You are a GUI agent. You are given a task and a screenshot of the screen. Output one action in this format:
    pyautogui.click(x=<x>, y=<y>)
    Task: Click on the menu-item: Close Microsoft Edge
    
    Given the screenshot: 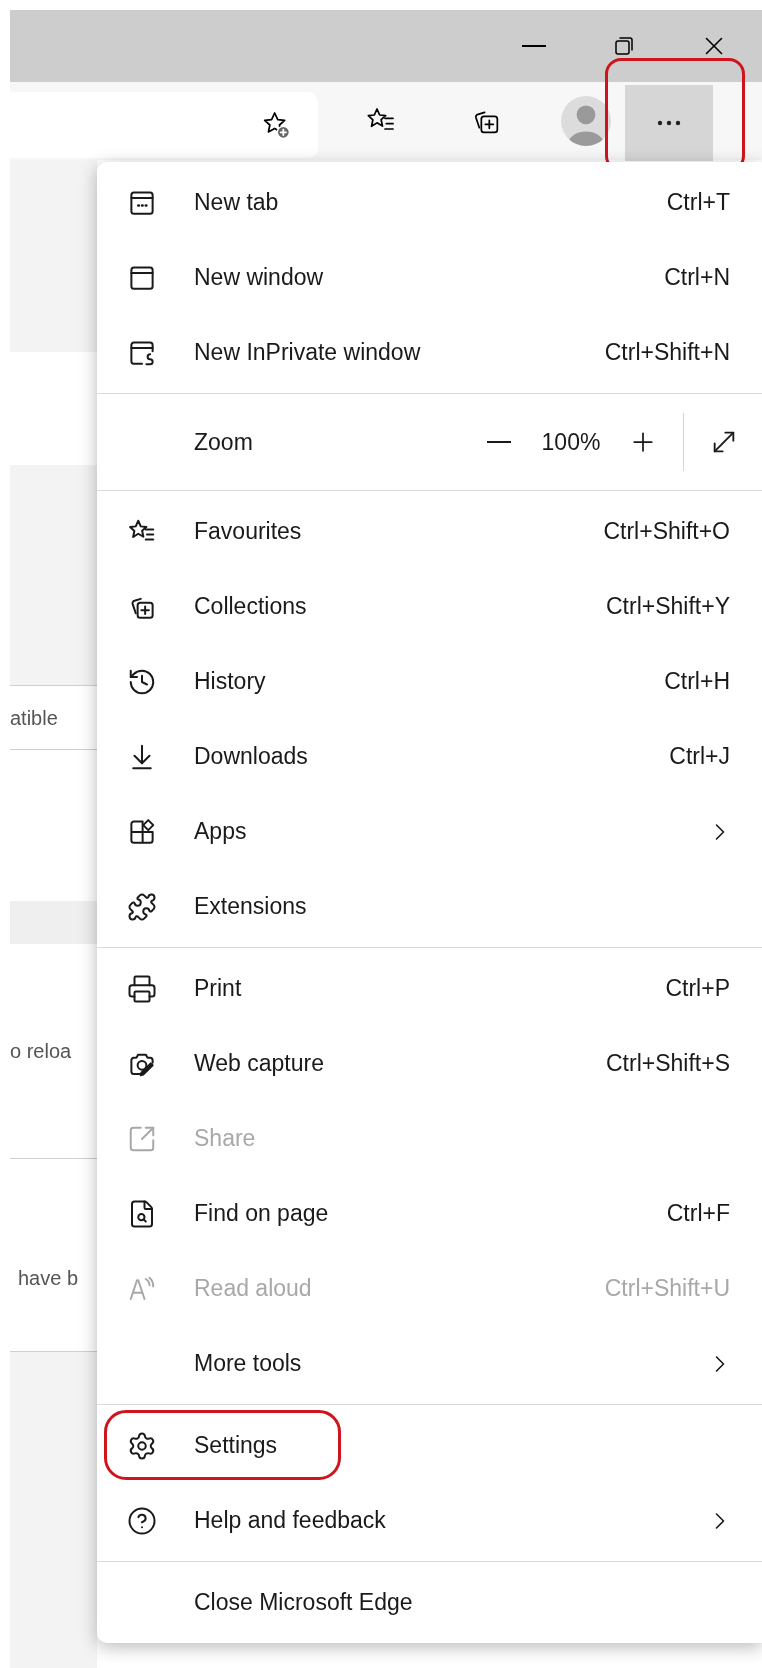 What is the action you would take?
    pyautogui.click(x=429, y=1602)
    